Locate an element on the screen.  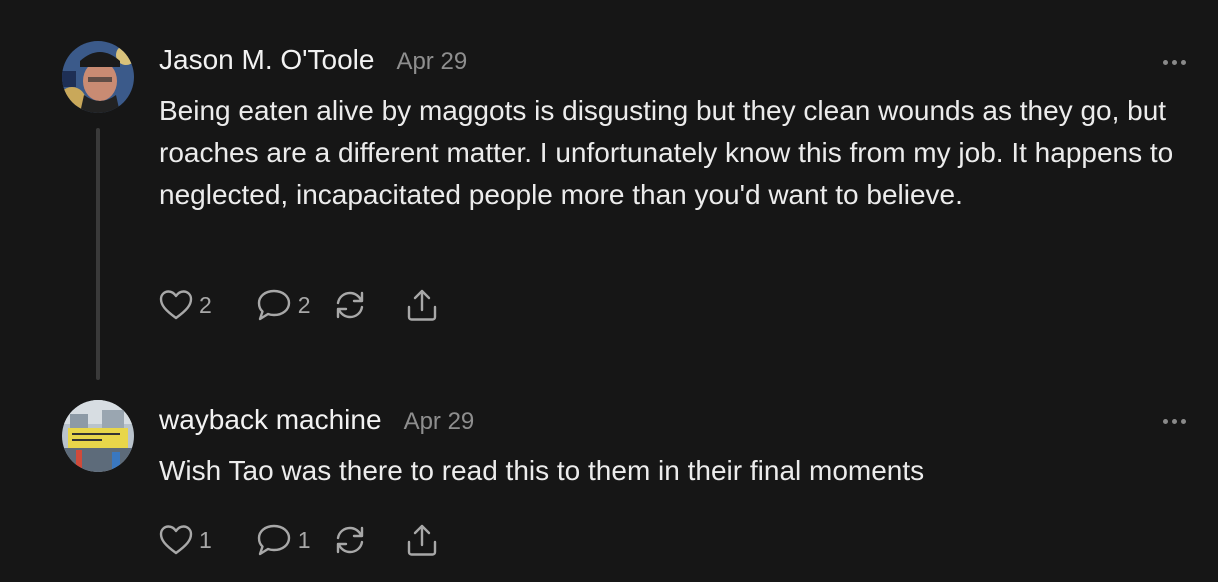
like-button: 2 is located at coordinates (185, 305).